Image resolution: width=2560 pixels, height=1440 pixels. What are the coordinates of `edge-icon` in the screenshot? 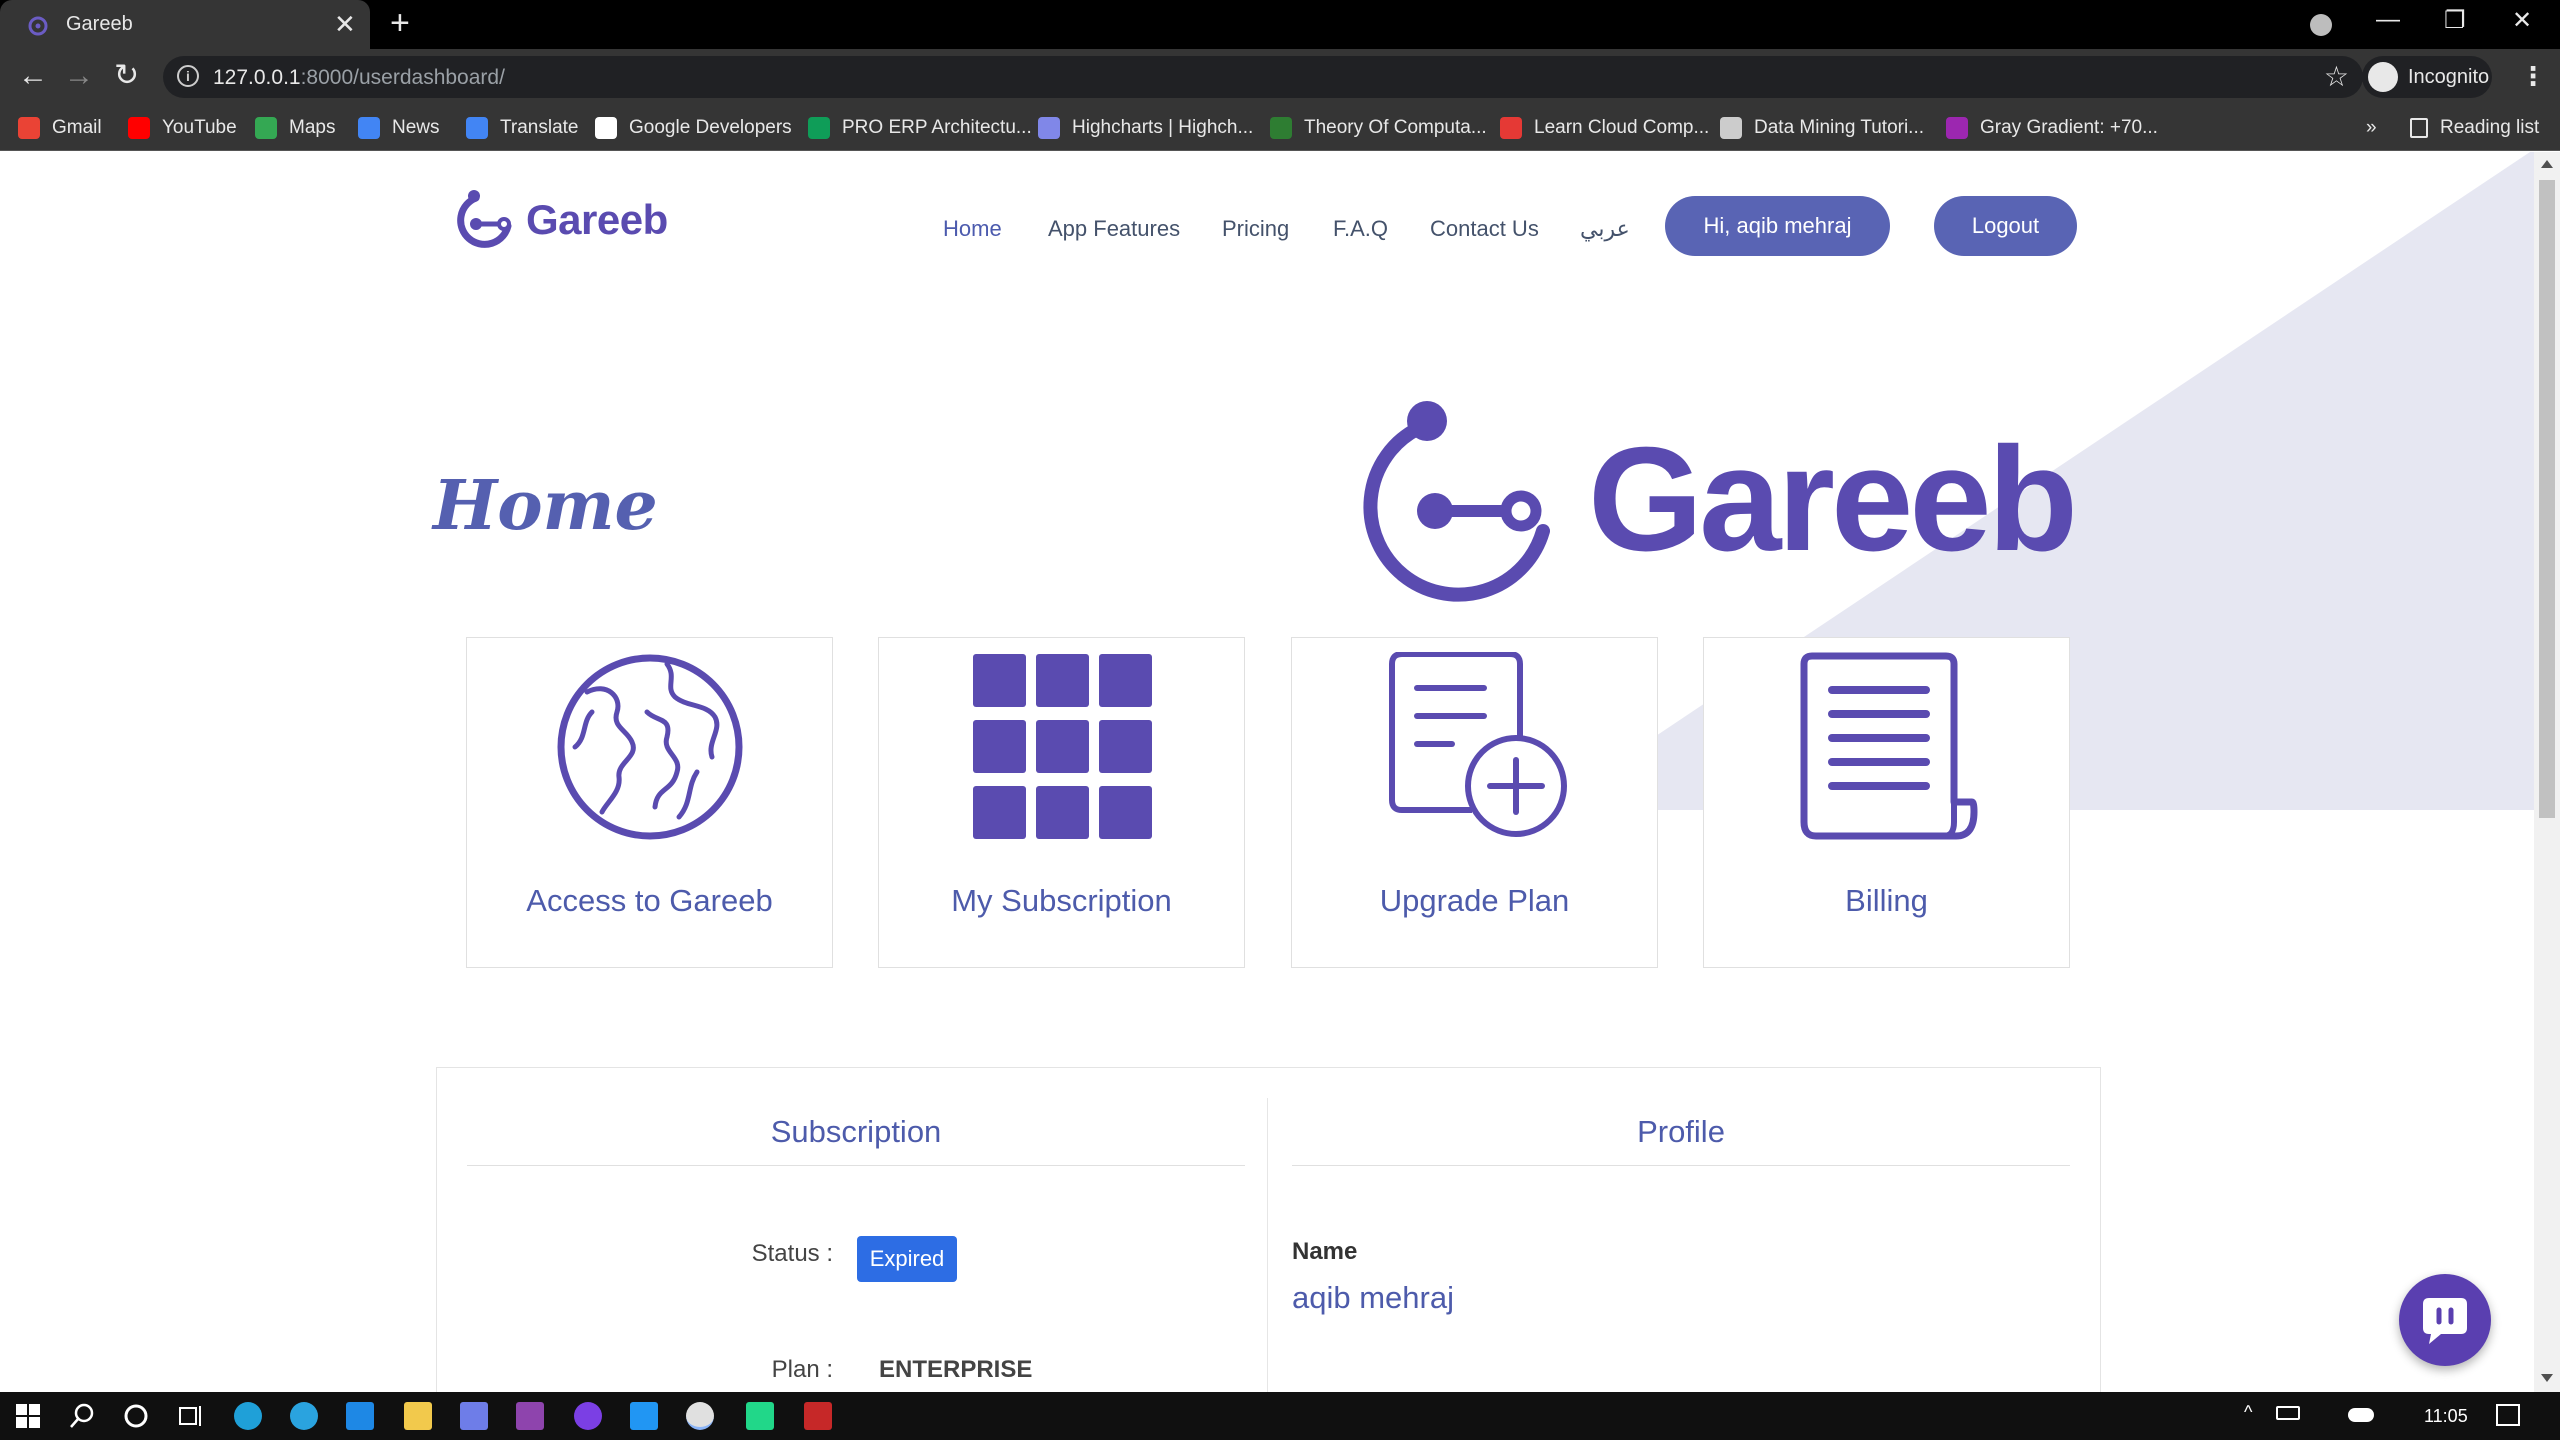 It's located at (248, 1416).